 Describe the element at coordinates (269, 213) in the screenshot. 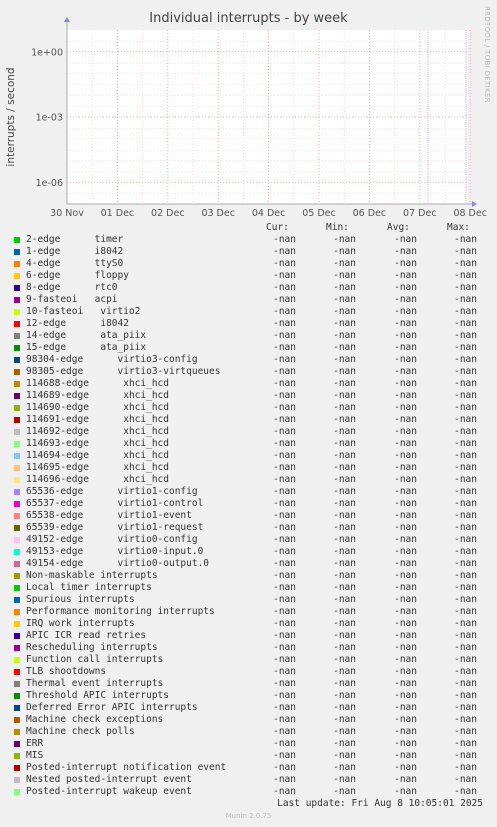

I see `x-tick-label: 04 Dec` at that location.